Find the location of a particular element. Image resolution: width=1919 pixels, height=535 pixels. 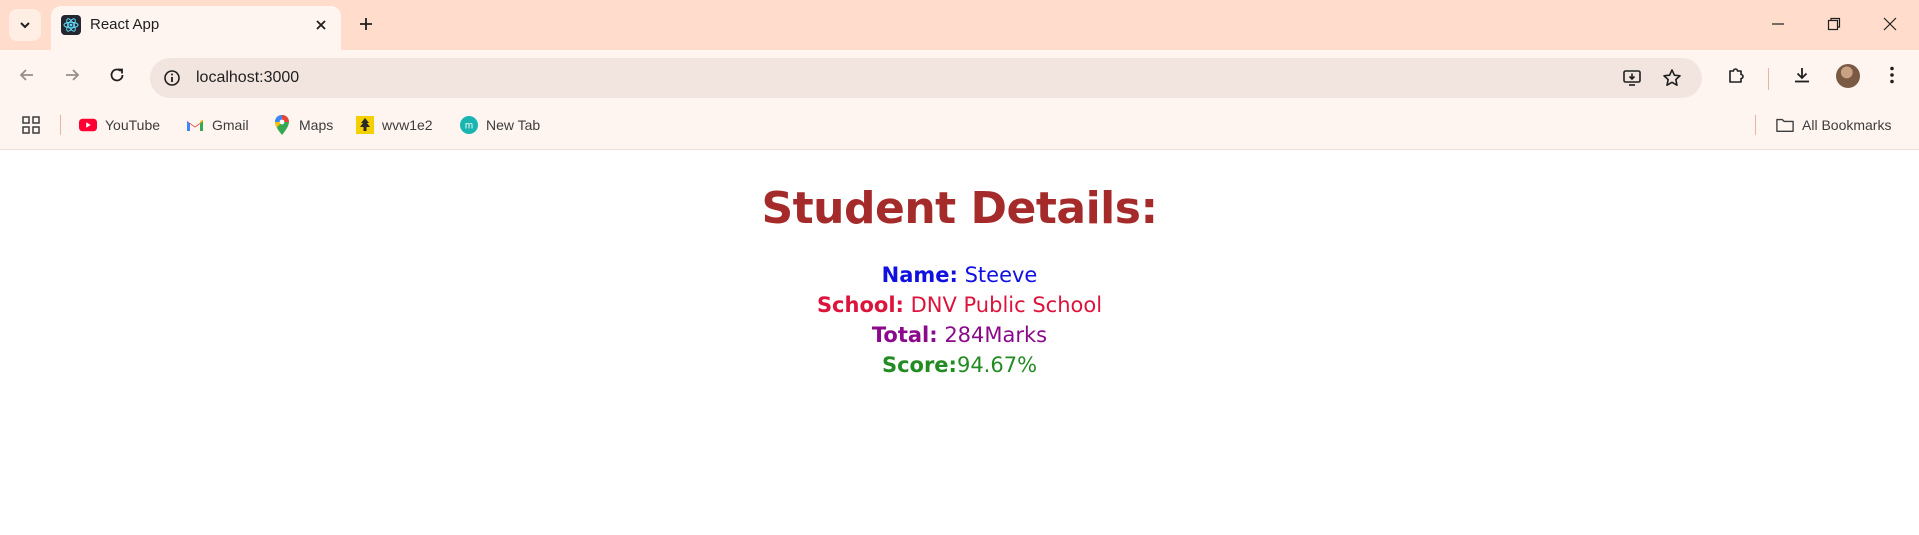

download-icon is located at coordinates (1802, 75).